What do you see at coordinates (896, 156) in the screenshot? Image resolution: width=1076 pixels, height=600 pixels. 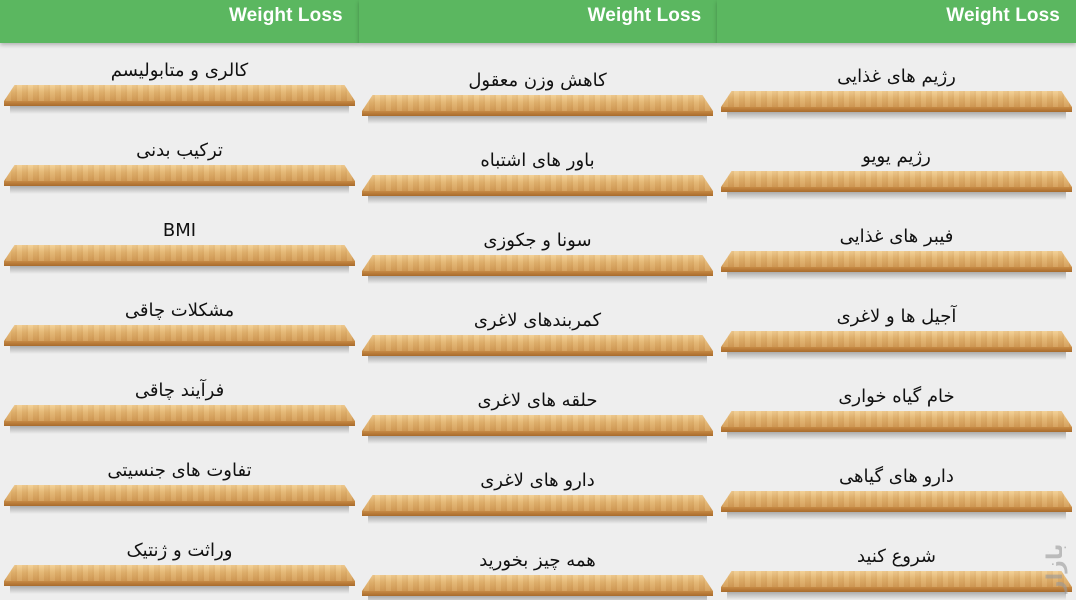 I see `shelf-item-label: رژیم یویو` at bounding box center [896, 156].